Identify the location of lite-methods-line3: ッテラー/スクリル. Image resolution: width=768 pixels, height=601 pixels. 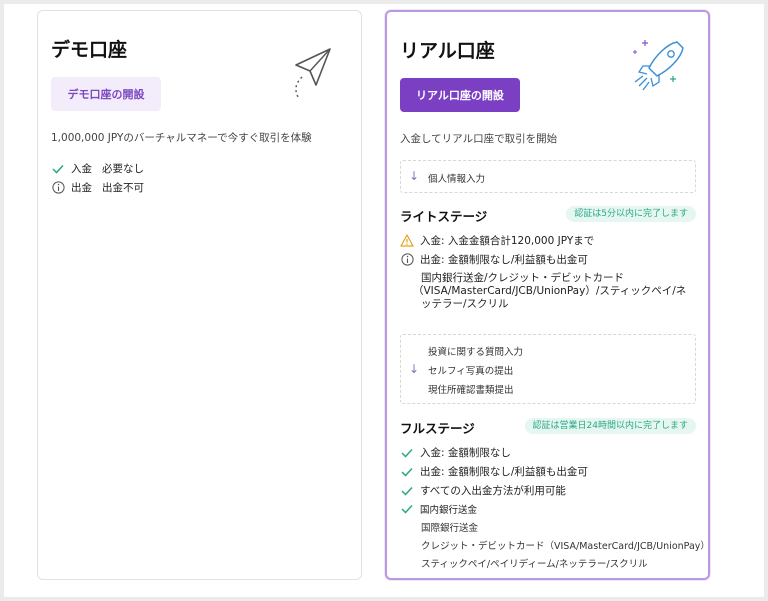
(465, 304).